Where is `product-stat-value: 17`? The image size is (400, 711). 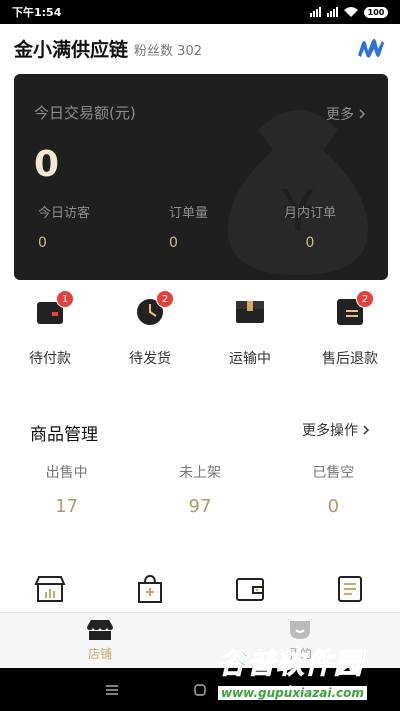 product-stat-value: 17 is located at coordinates (67, 506).